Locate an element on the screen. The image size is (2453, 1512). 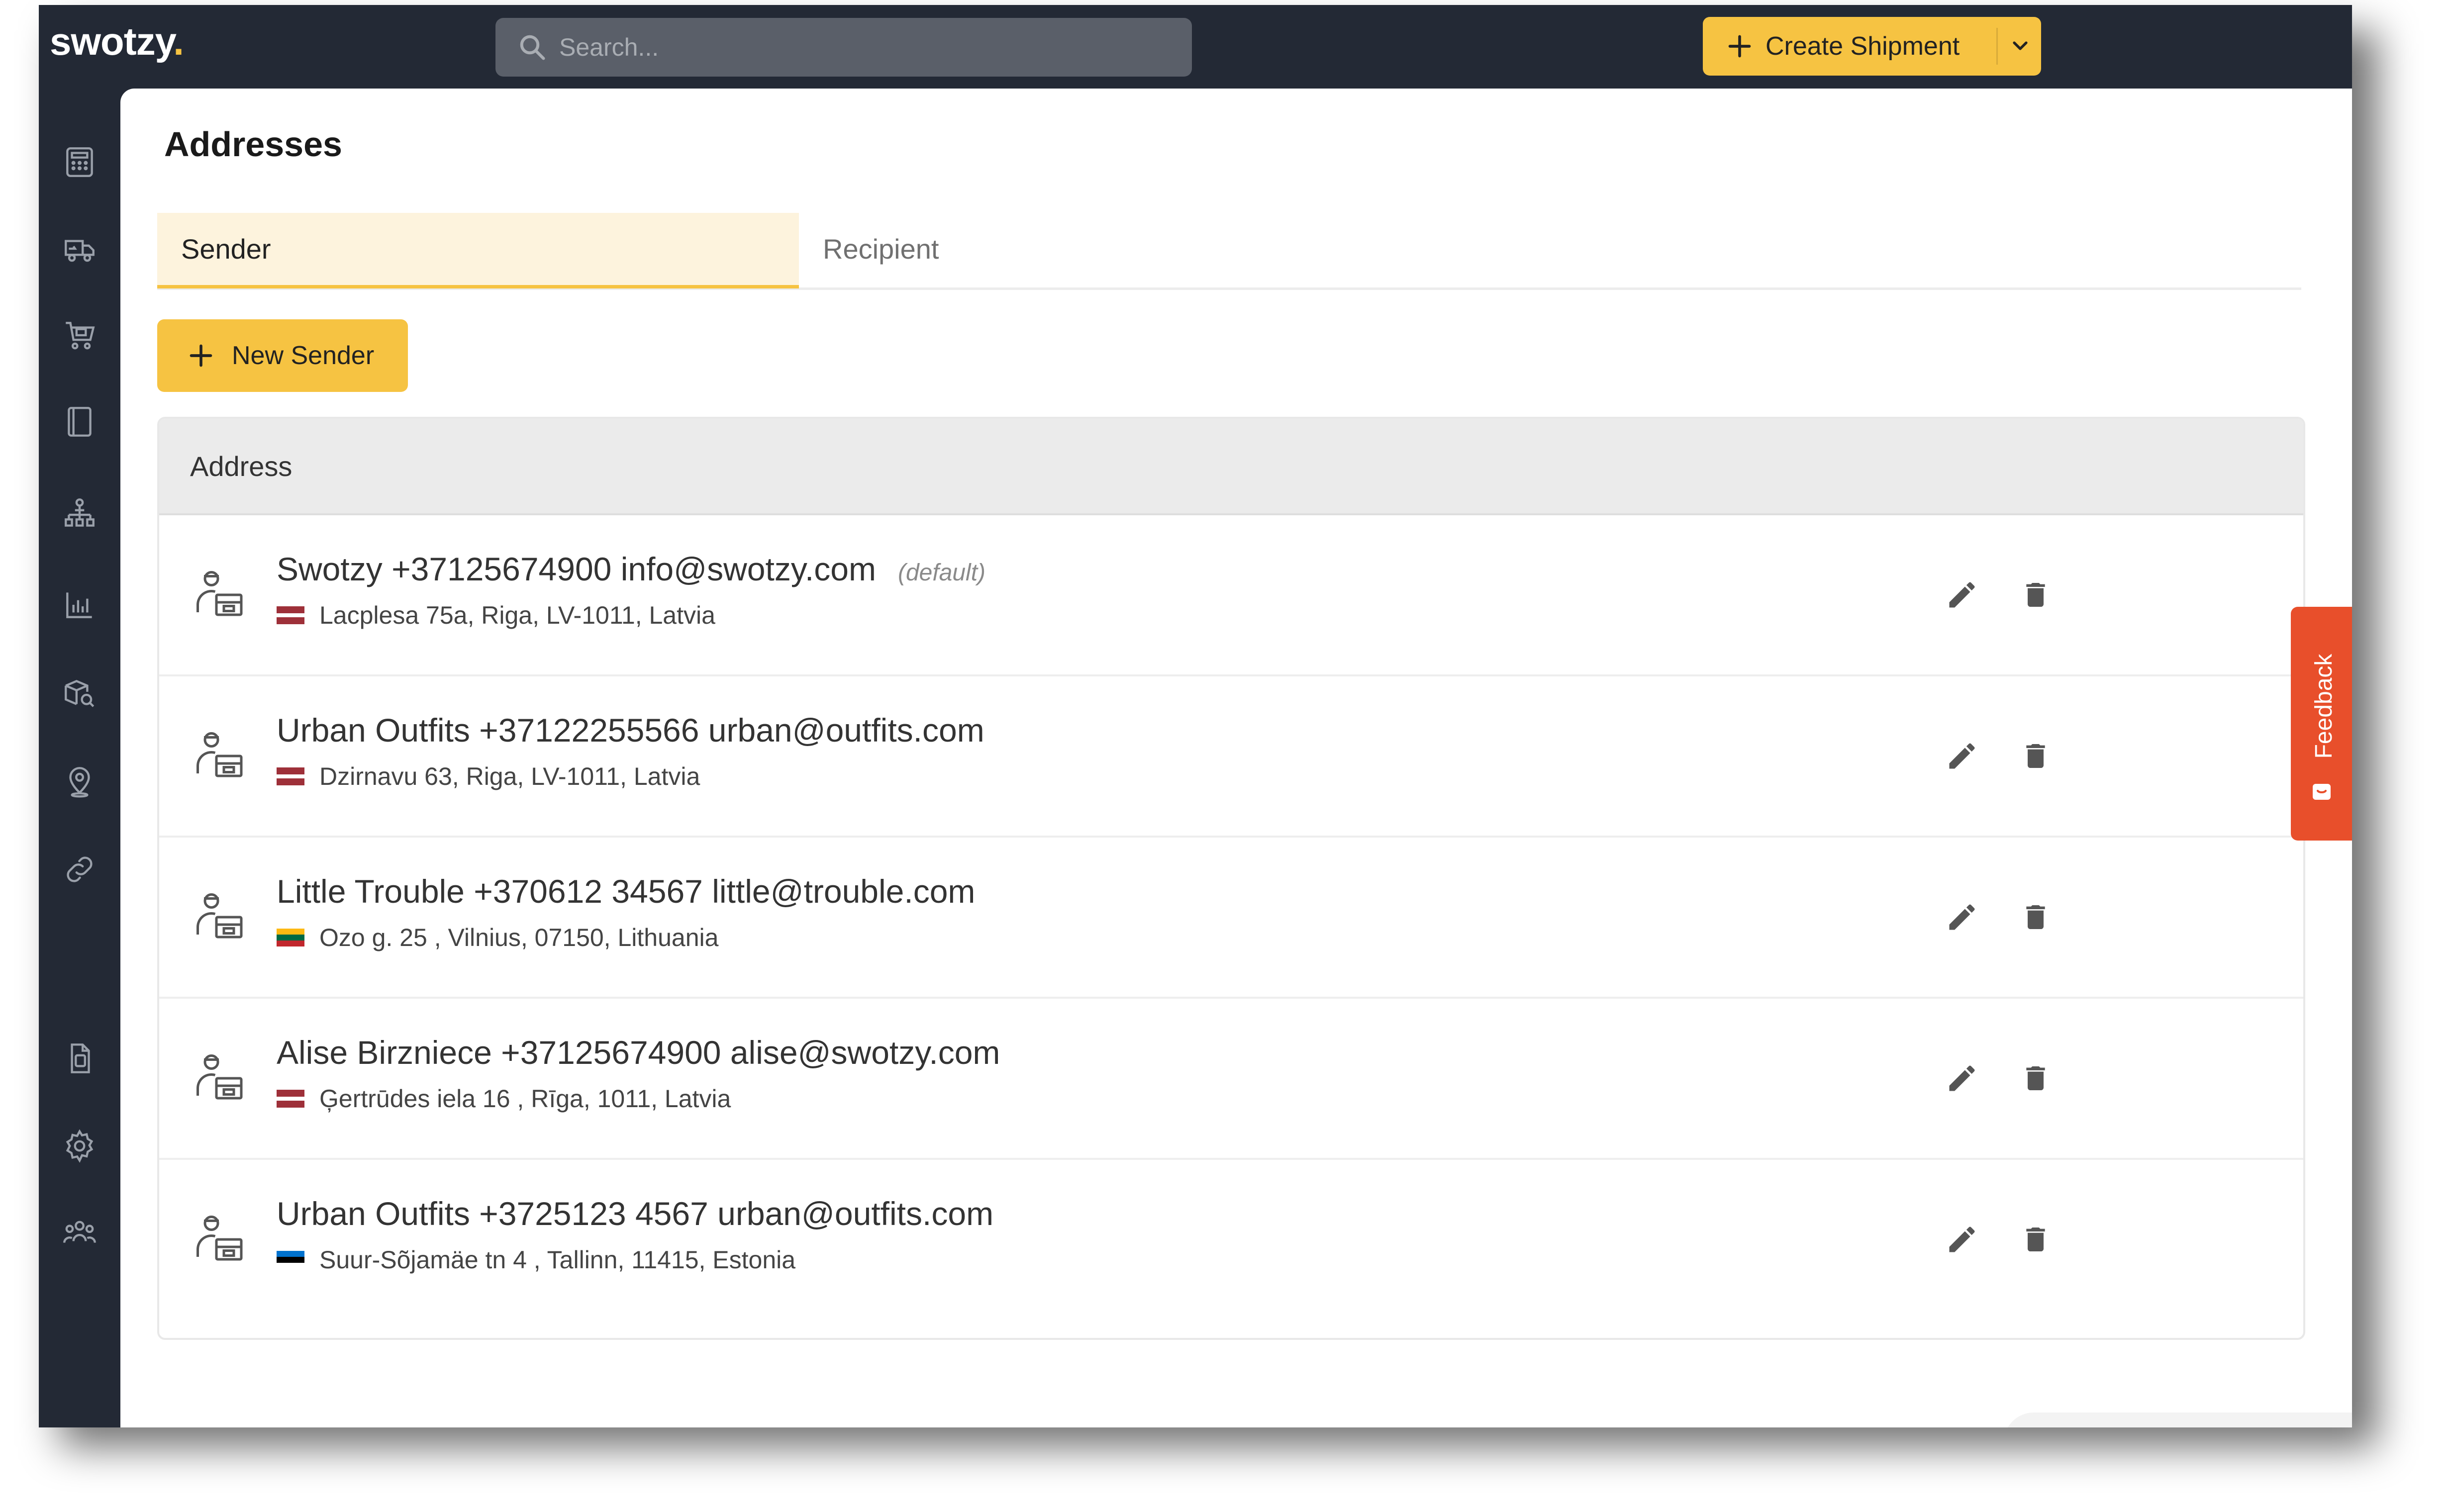
calculator-icon is located at coordinates (79, 162).